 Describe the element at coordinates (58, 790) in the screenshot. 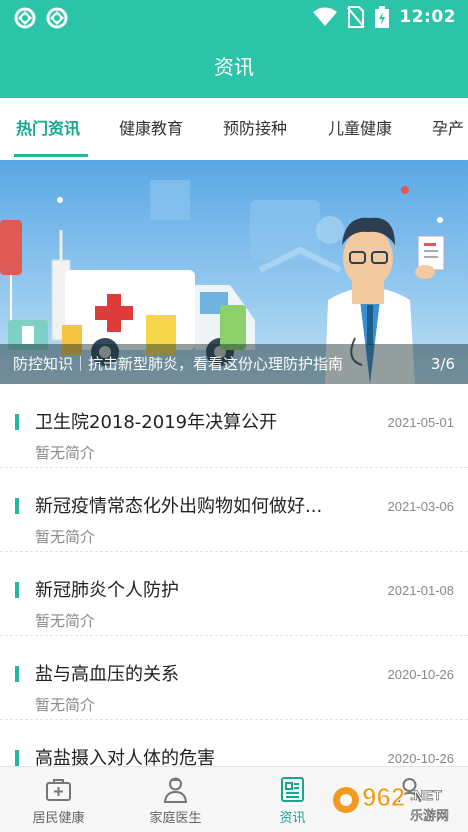

I see `medical-kit-icon` at that location.